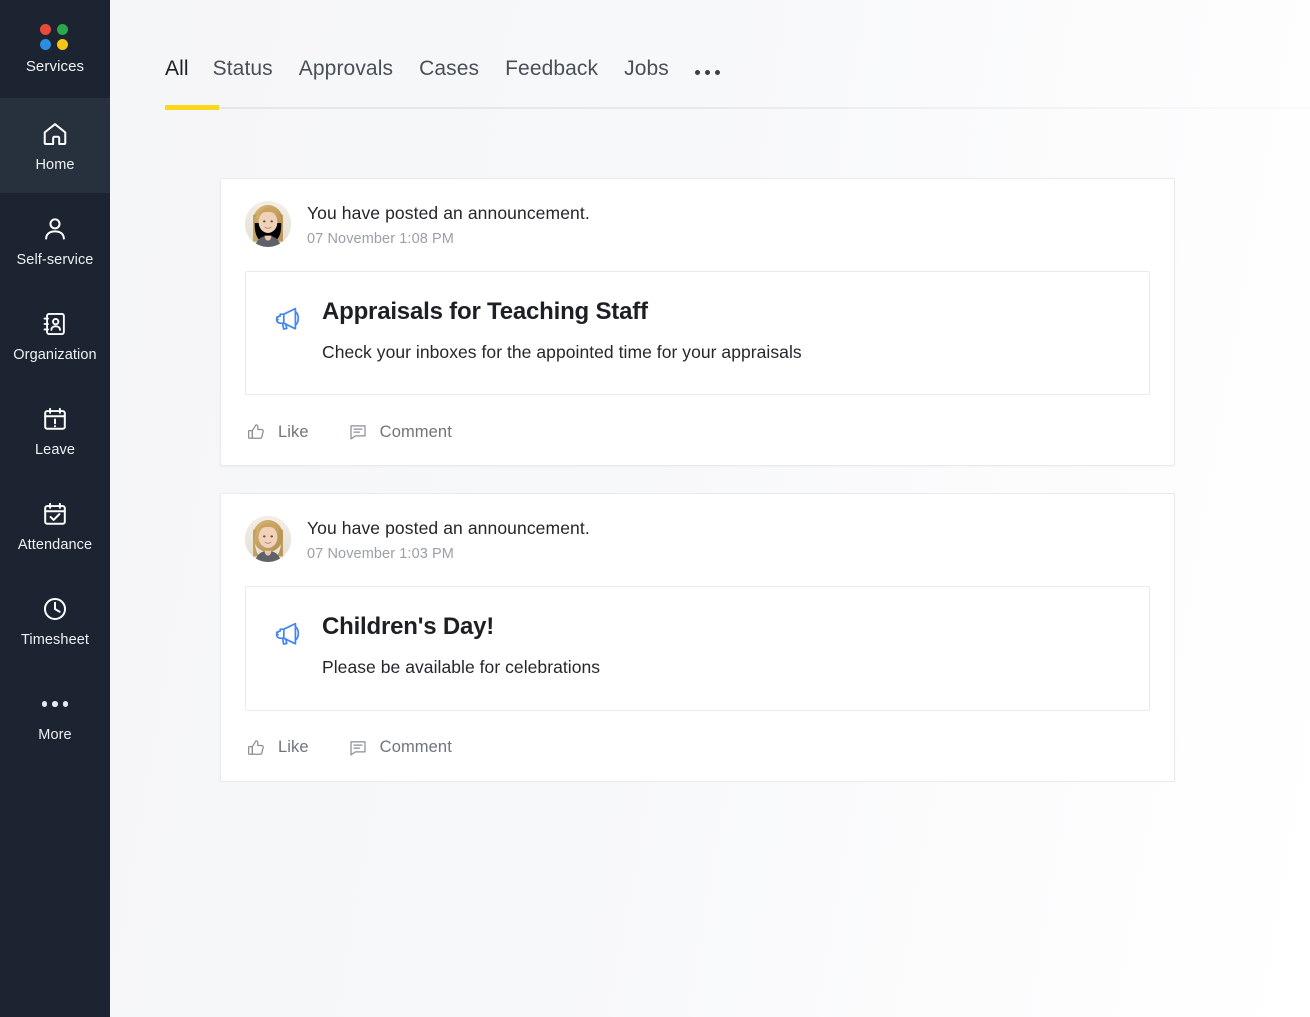 The image size is (1310, 1017). What do you see at coordinates (380, 554) in the screenshot?
I see `post-timestamp: 07 November 1:03 PM` at bounding box center [380, 554].